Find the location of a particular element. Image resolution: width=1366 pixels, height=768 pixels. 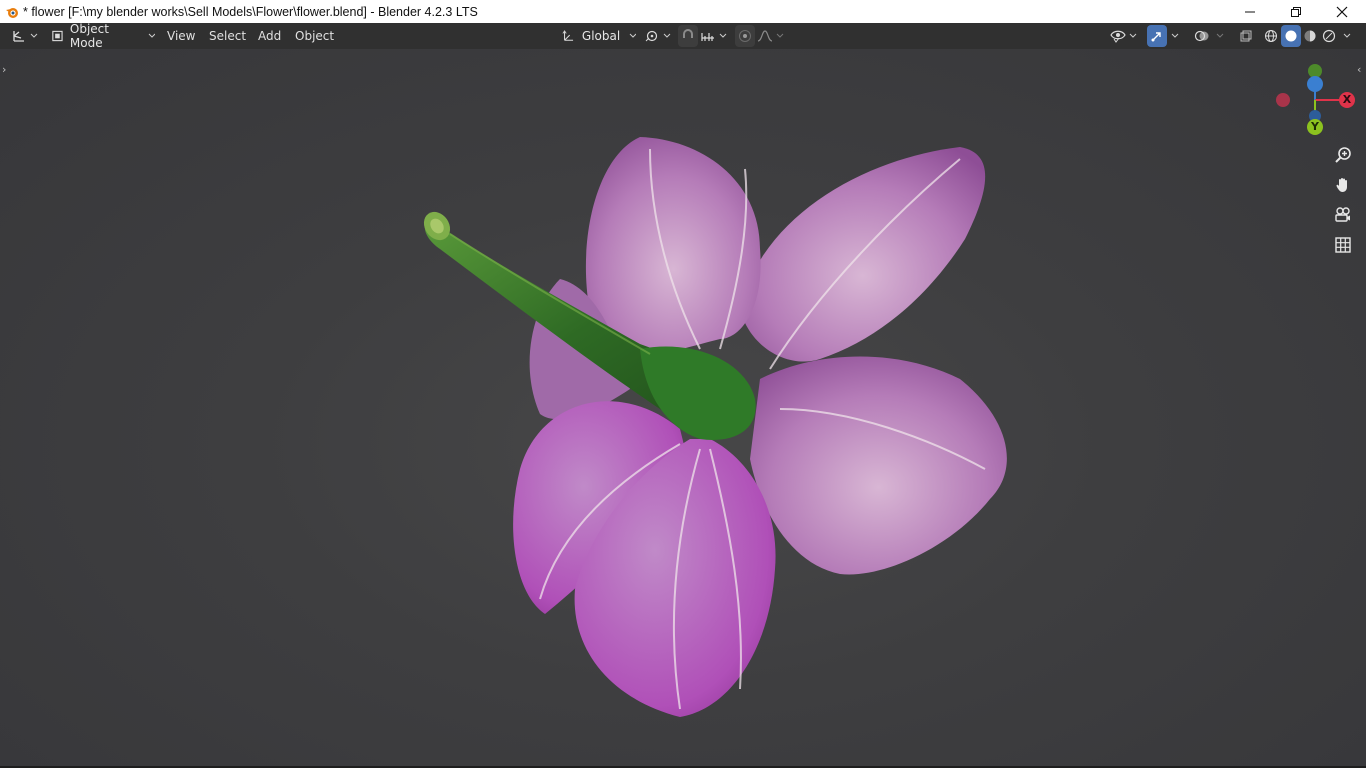

editor-type-dropdown is located at coordinates (24, 36).